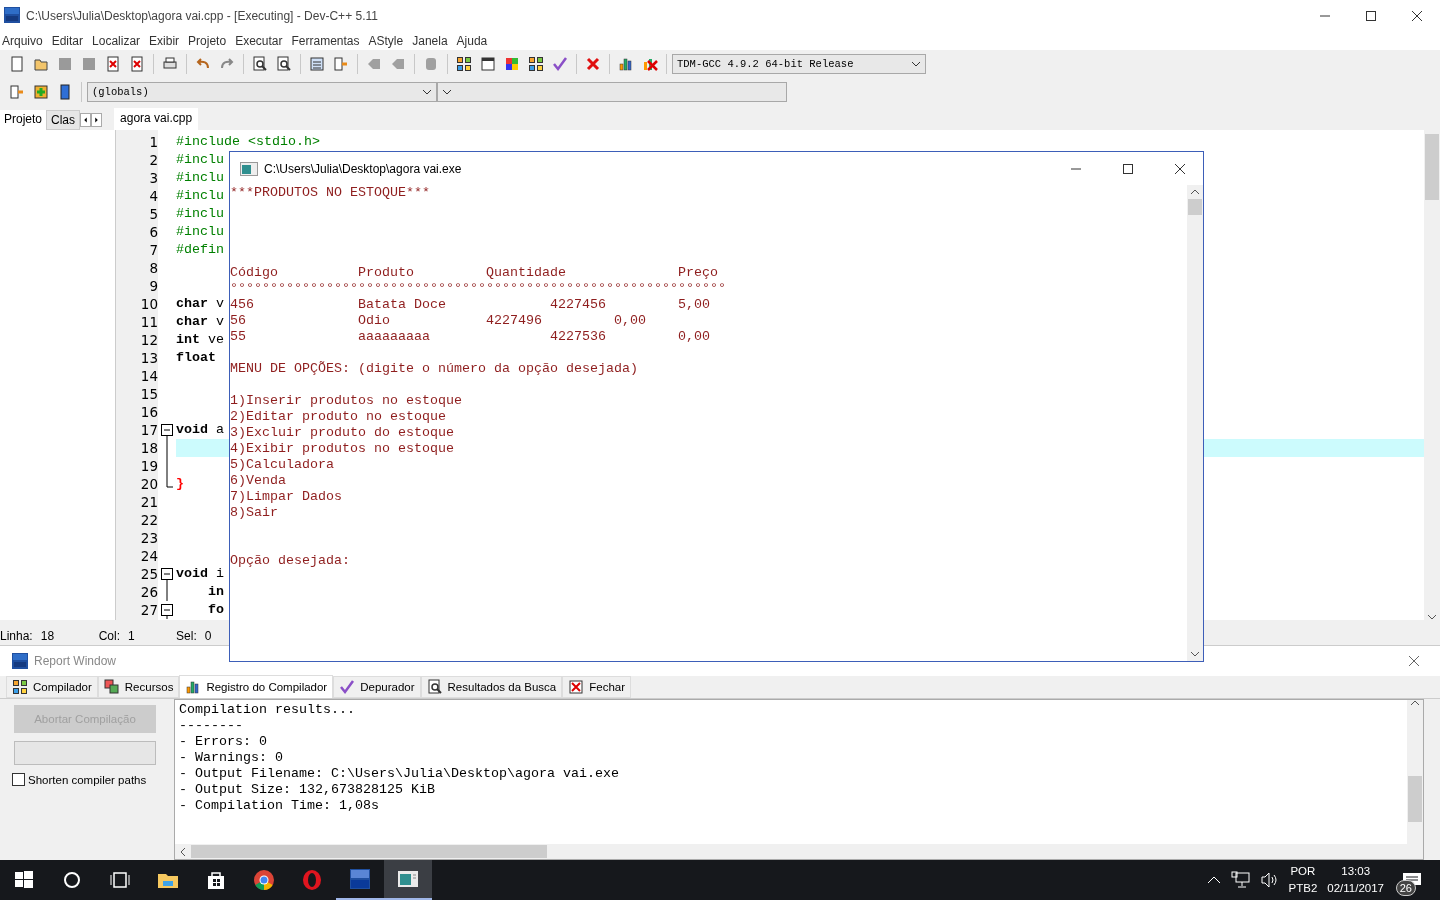 The width and height of the screenshot is (1440, 900). Describe the element at coordinates (153, 214) in the screenshot. I see `line-number: 5` at that location.